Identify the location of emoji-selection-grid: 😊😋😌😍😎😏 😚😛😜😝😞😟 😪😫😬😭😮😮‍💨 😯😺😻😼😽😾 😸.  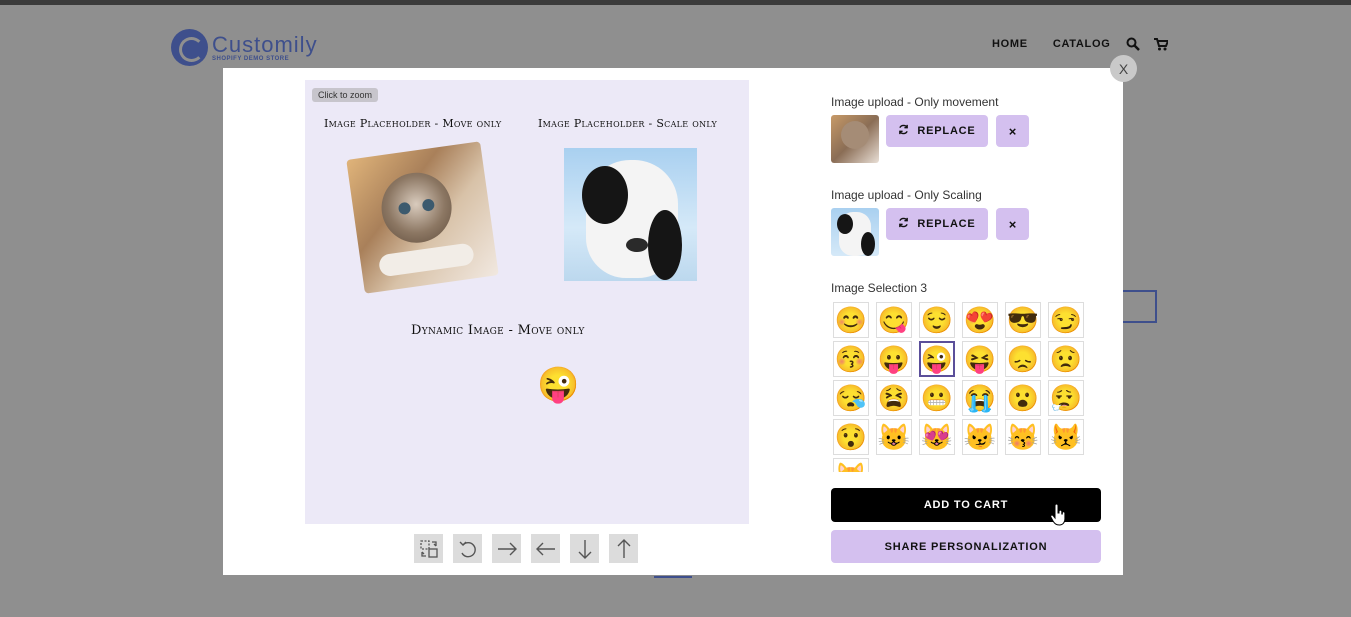
(963, 387).